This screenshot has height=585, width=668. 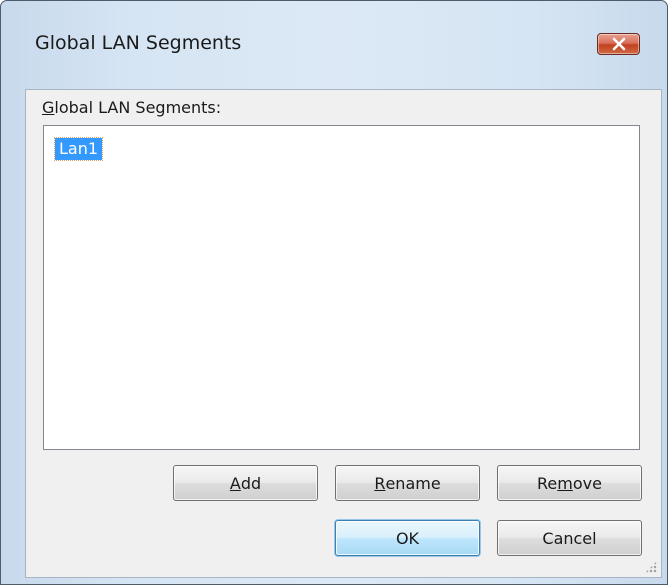 I want to click on rename-button: Rename, so click(x=407, y=483).